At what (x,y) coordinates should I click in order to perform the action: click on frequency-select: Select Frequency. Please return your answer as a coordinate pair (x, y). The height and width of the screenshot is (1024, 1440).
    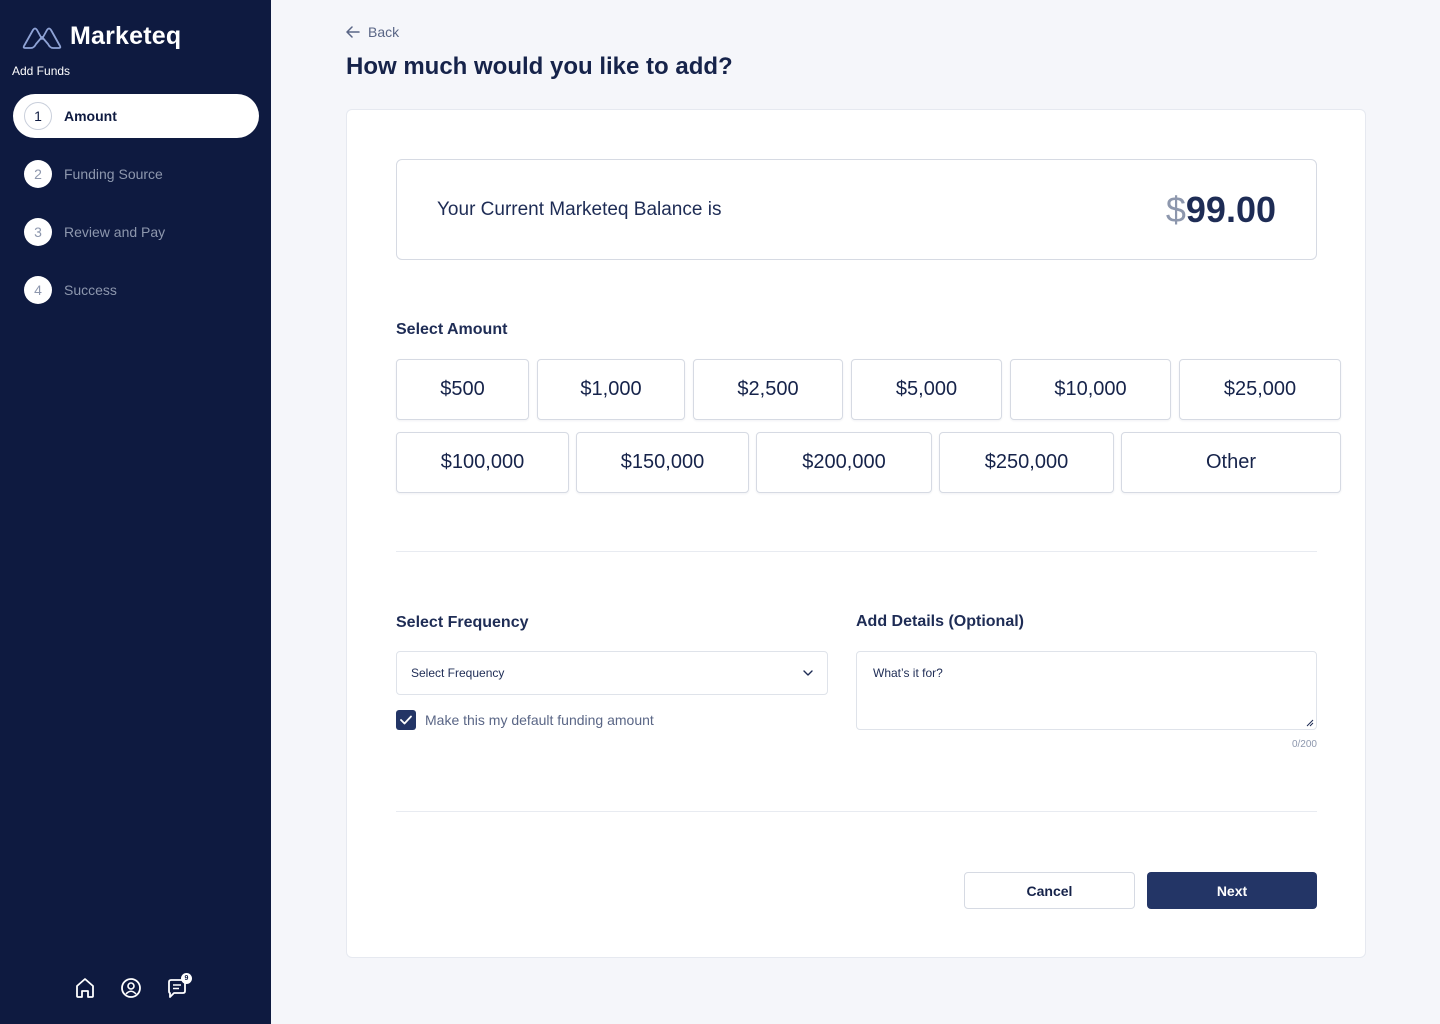
    Looking at the image, I should click on (612, 673).